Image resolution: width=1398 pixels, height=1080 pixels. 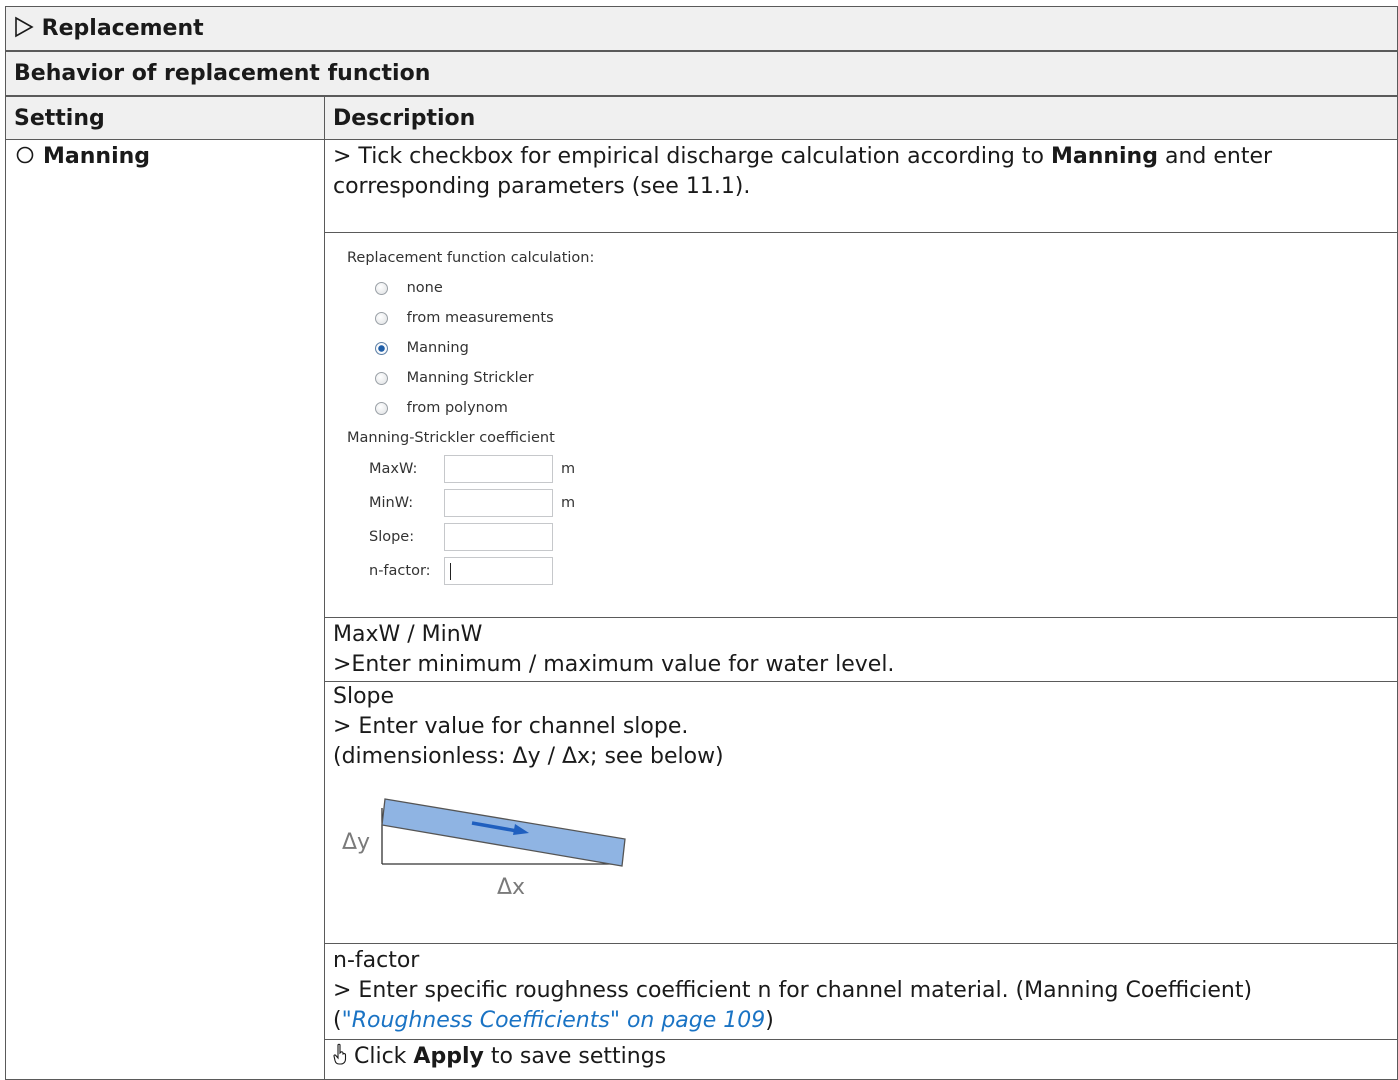 What do you see at coordinates (122, 28) in the screenshot?
I see `header-title: Replacement` at bounding box center [122, 28].